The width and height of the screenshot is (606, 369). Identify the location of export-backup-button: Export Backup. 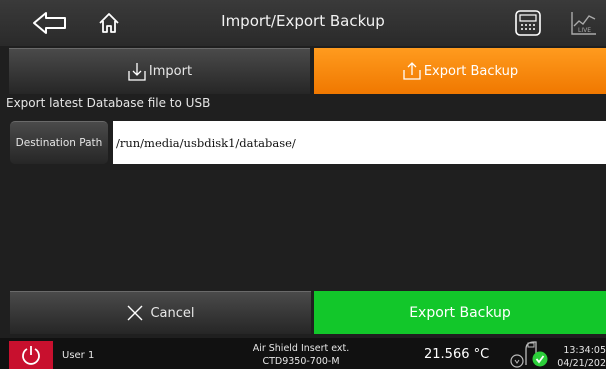
(460, 312).